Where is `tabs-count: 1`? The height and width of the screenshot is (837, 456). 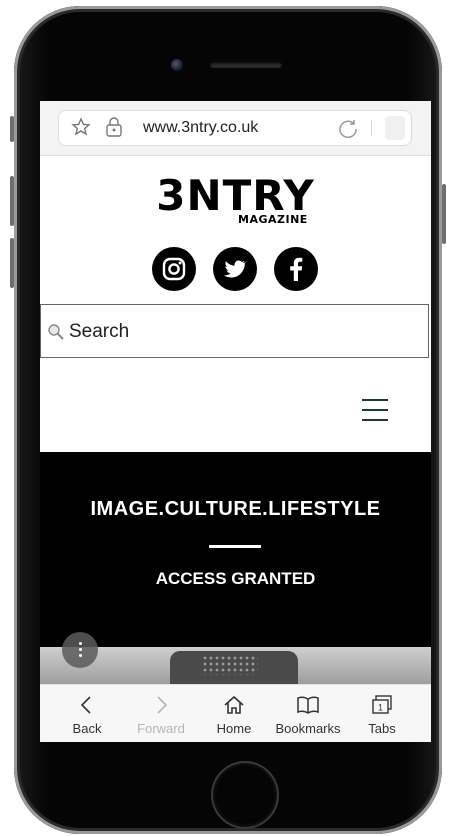 tabs-count: 1 is located at coordinates (380, 708).